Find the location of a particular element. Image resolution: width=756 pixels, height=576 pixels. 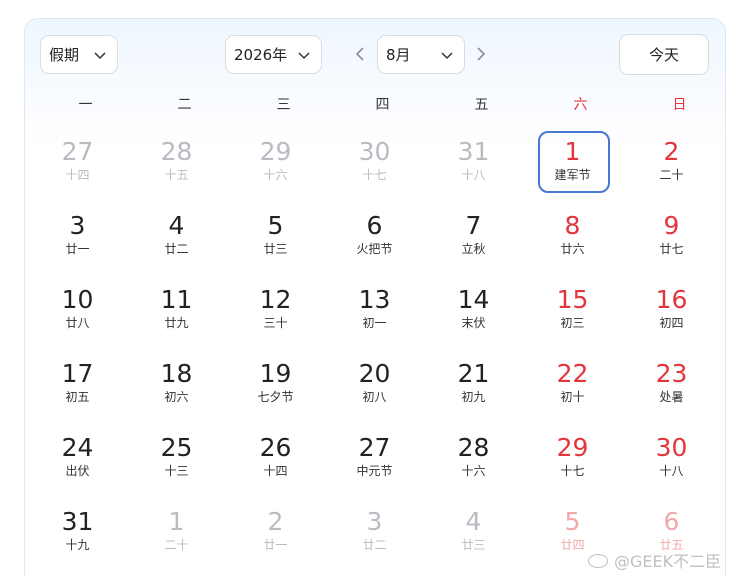

date-number: 5 is located at coordinates (275, 225).